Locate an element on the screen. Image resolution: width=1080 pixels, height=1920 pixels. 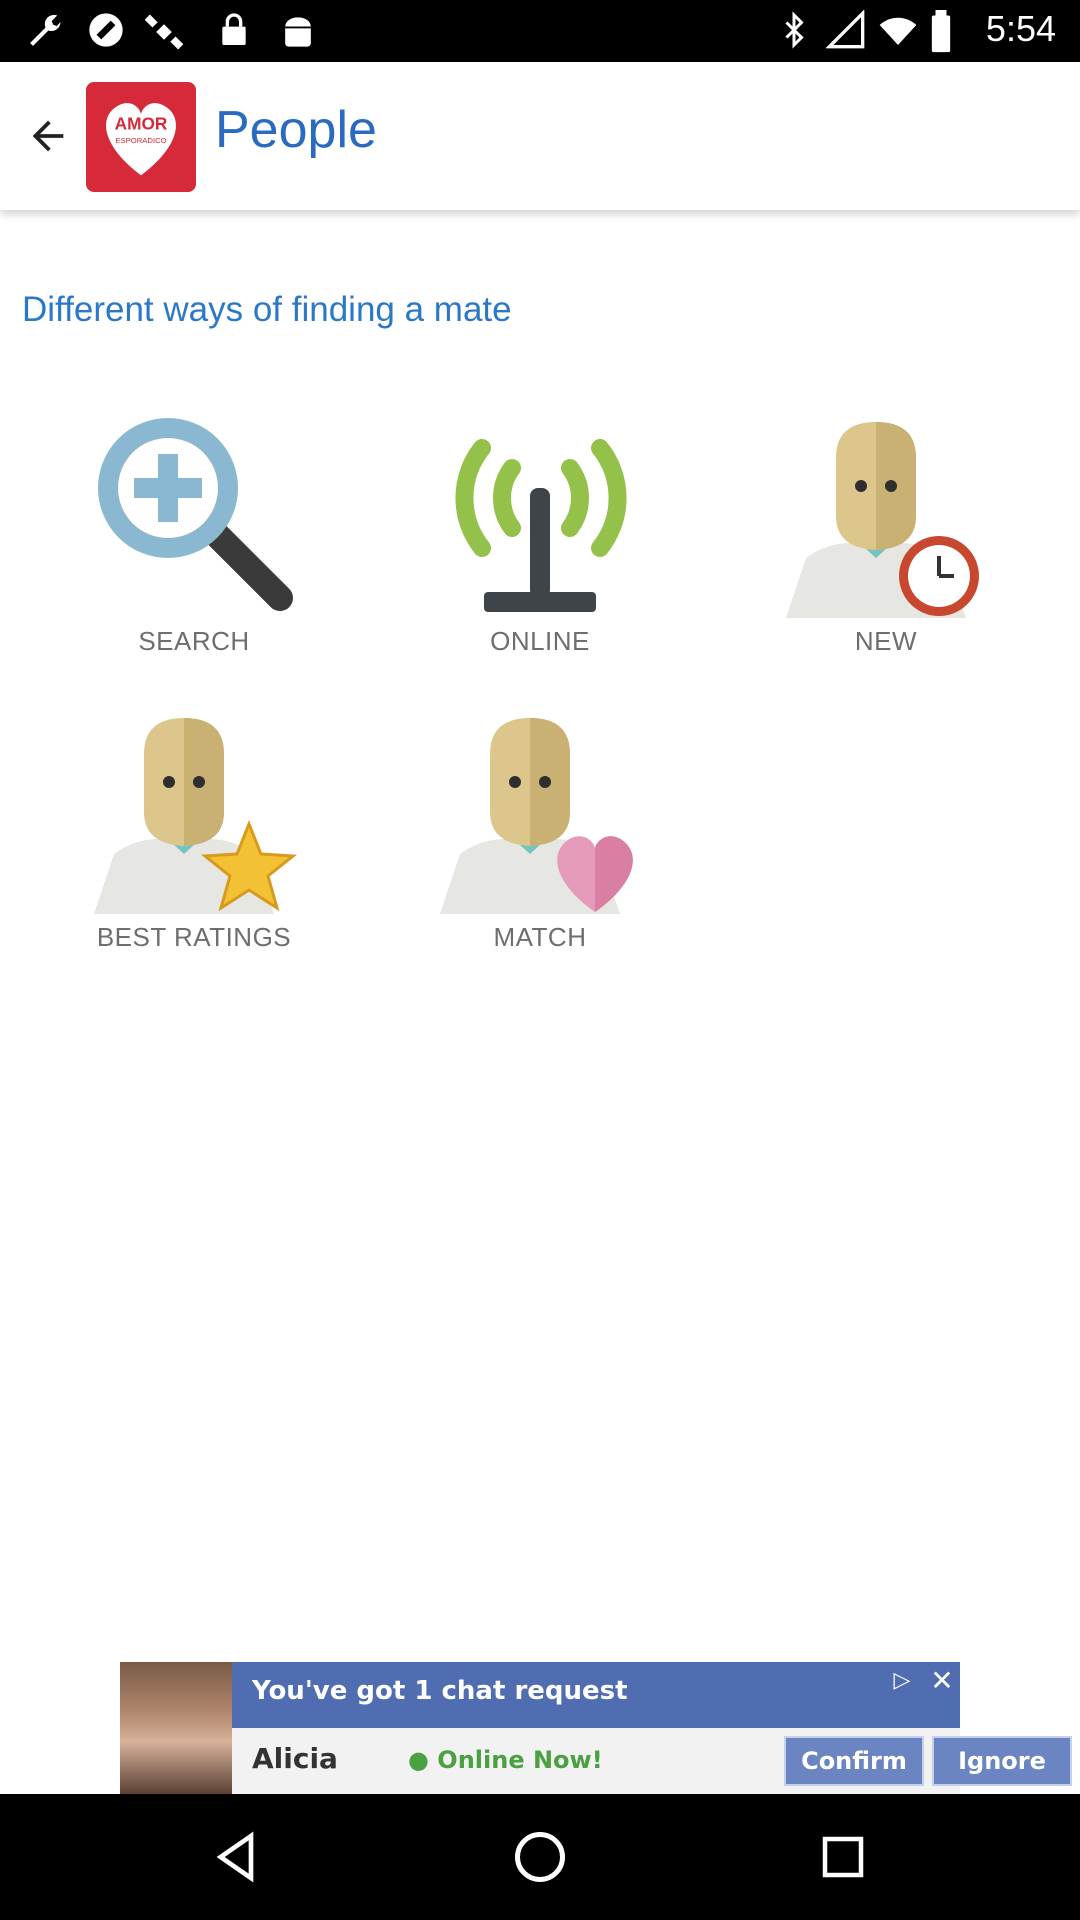
ad-header: You've got 1 chat request is located at coordinates (596, 1695).